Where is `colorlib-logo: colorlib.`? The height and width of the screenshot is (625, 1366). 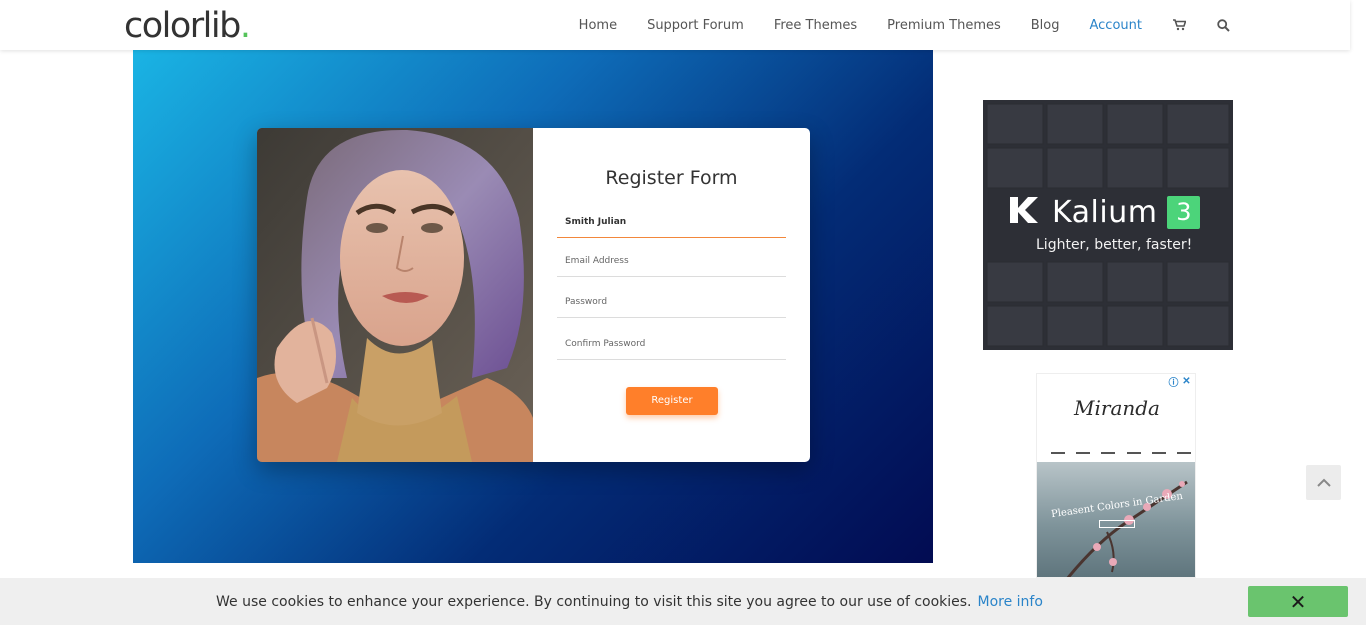
colorlib-logo: colorlib. is located at coordinates (187, 26).